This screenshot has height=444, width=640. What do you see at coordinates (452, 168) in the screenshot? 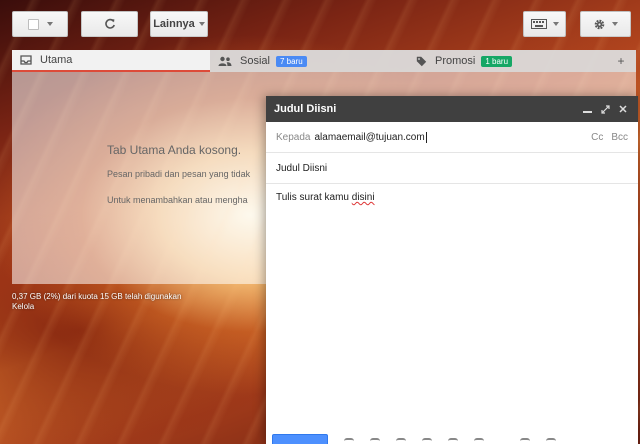
I see `subject-field: Judul Diisni` at bounding box center [452, 168].